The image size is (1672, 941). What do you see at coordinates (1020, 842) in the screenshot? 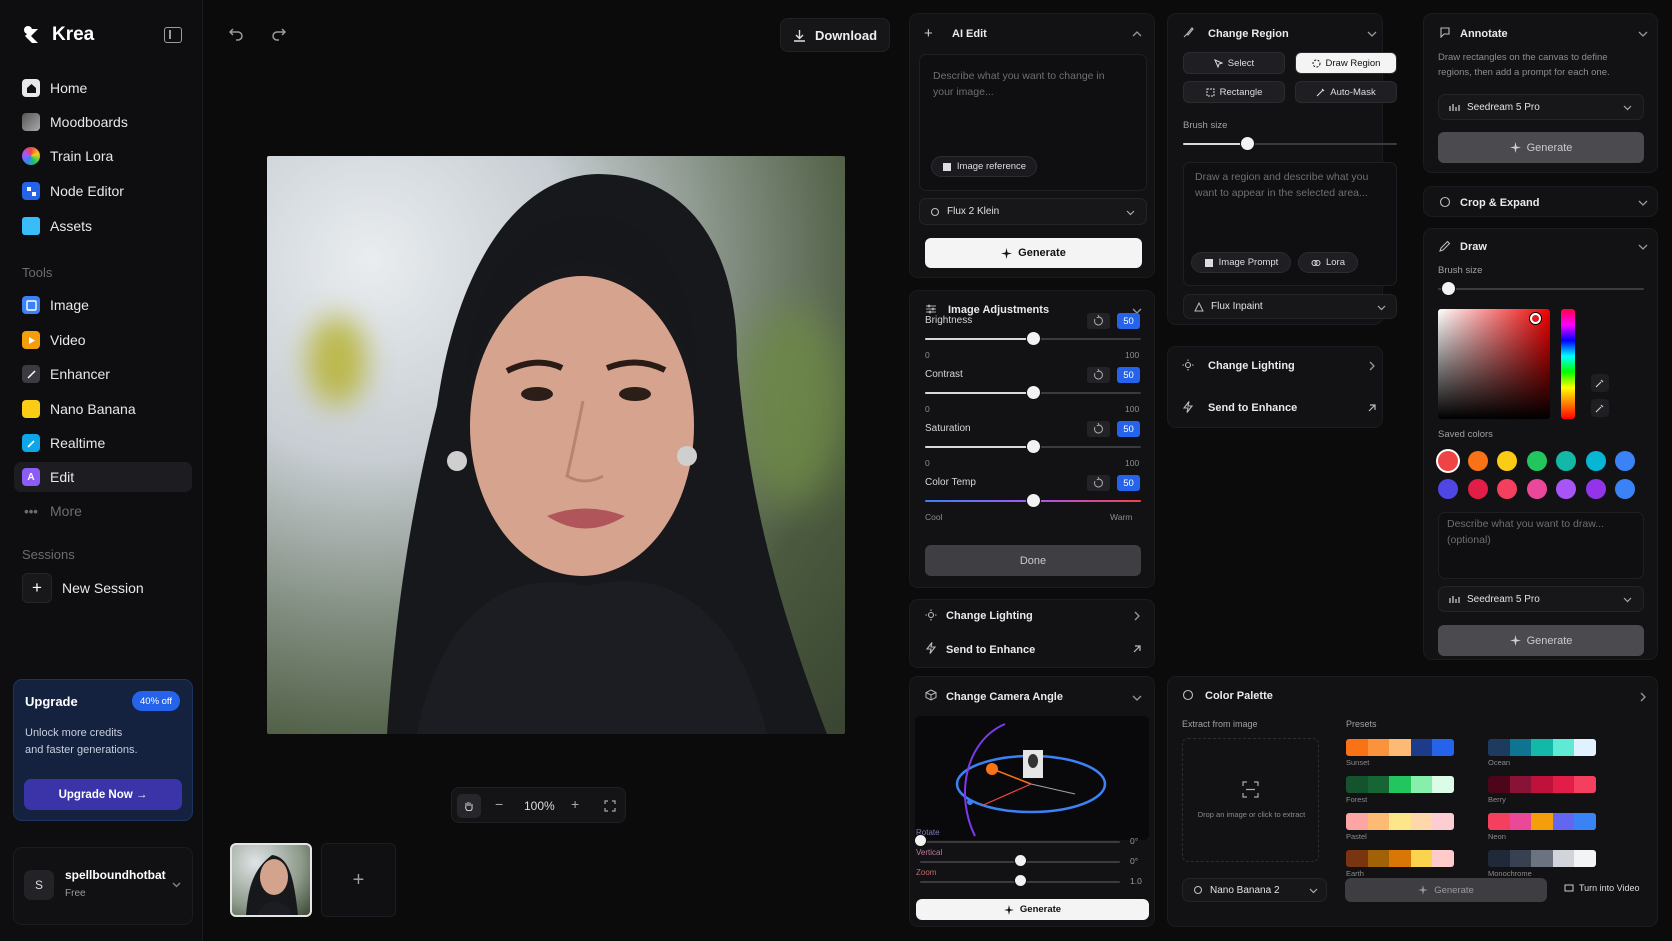
I see `rotate-slider-track` at bounding box center [1020, 842].